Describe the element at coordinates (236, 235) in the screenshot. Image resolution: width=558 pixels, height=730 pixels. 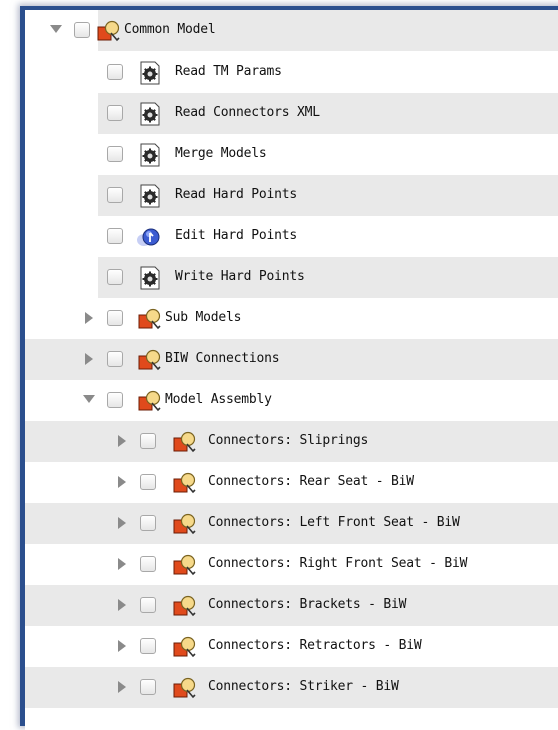
I see `tree-row-label: Edit Hard Points` at that location.